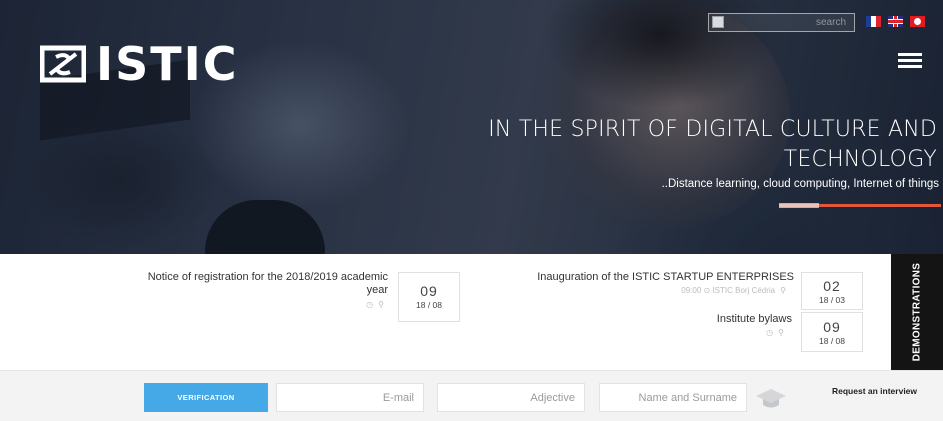 Image resolution: width=943 pixels, height=421 pixels. What do you see at coordinates (696, 319) in the screenshot?
I see `news-item-title: Institute bylaws` at bounding box center [696, 319].